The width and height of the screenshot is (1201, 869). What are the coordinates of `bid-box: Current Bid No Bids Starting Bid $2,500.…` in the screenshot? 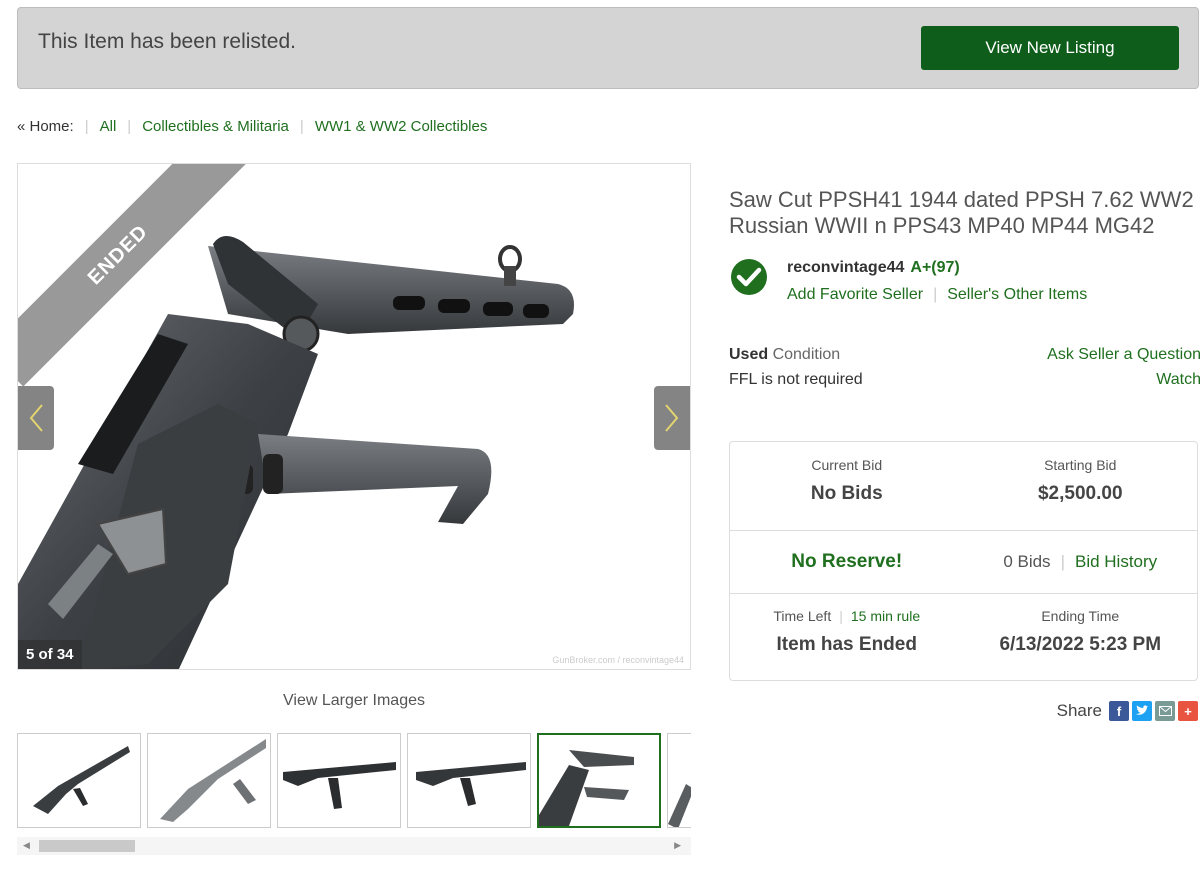 It's located at (963, 561).